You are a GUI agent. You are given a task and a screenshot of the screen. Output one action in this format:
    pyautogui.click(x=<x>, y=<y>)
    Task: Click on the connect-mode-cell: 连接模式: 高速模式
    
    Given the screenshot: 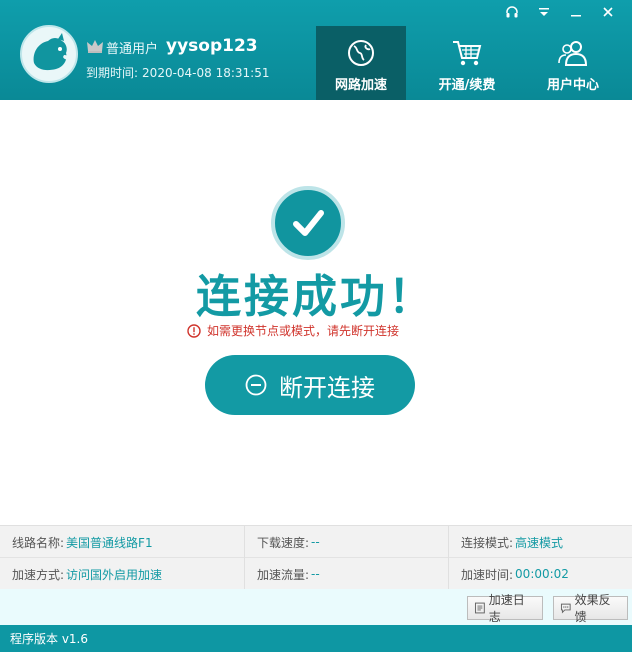 What is the action you would take?
    pyautogui.click(x=540, y=542)
    